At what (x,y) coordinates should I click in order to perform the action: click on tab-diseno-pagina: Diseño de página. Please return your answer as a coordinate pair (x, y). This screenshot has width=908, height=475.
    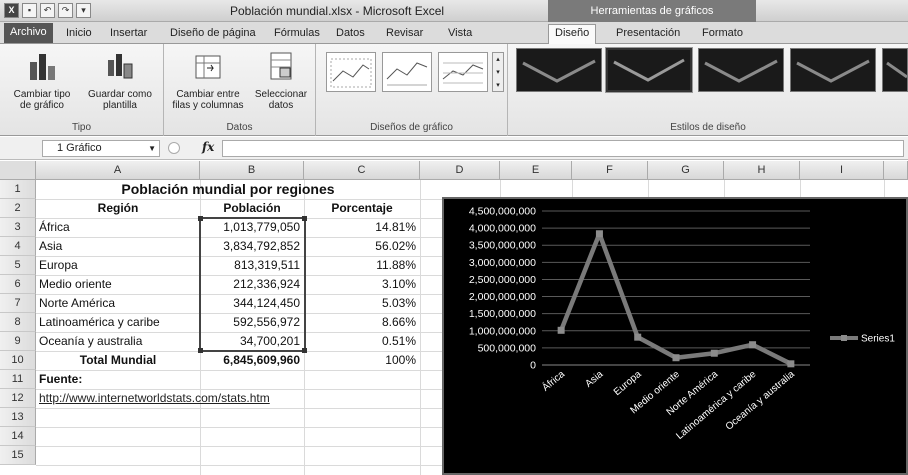
    Looking at the image, I should click on (213, 34).